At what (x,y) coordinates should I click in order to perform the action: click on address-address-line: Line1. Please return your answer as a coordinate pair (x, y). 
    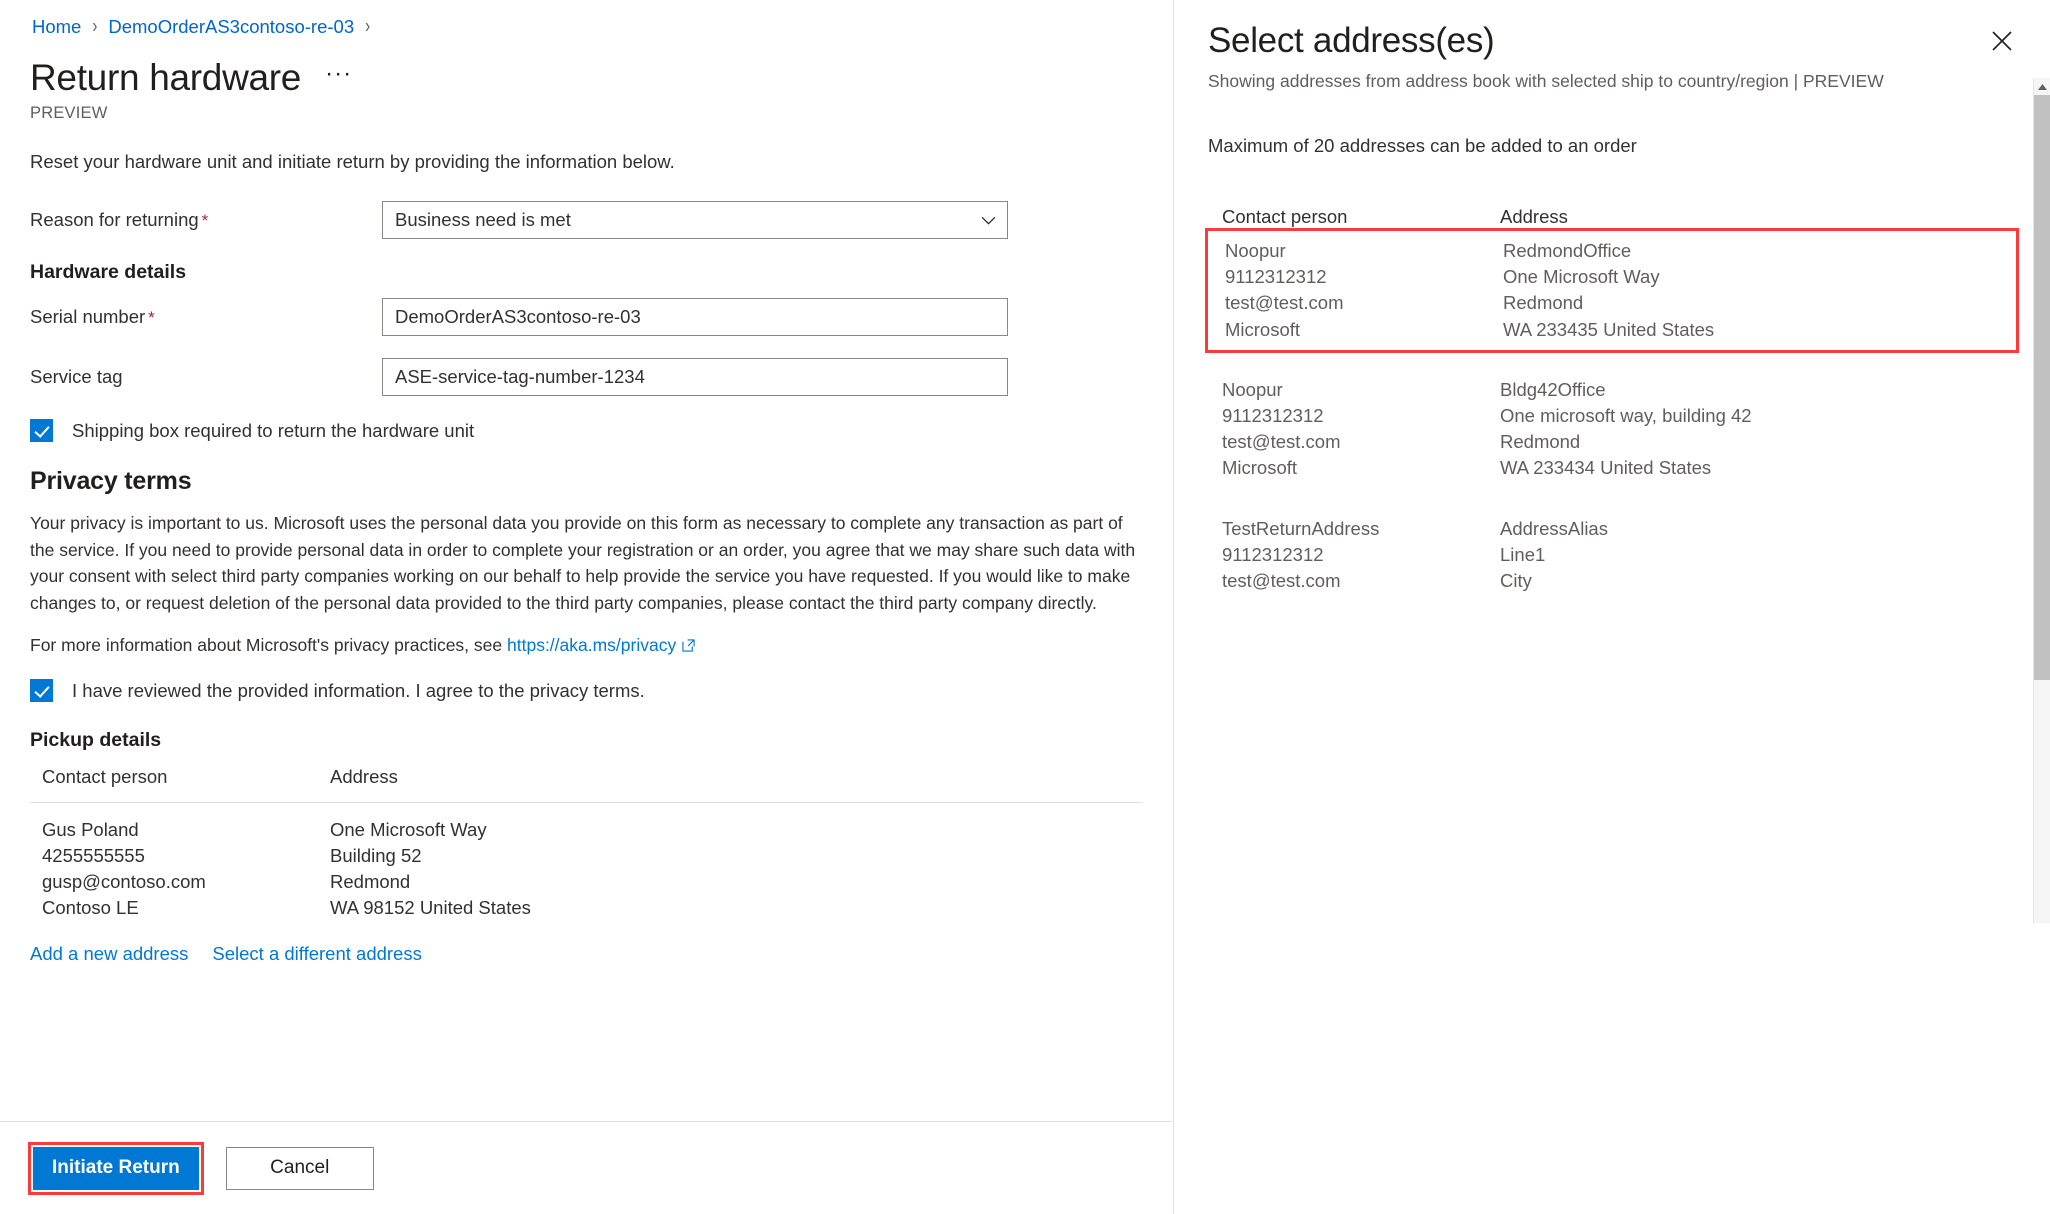
    Looking at the image, I should click on (1523, 554).